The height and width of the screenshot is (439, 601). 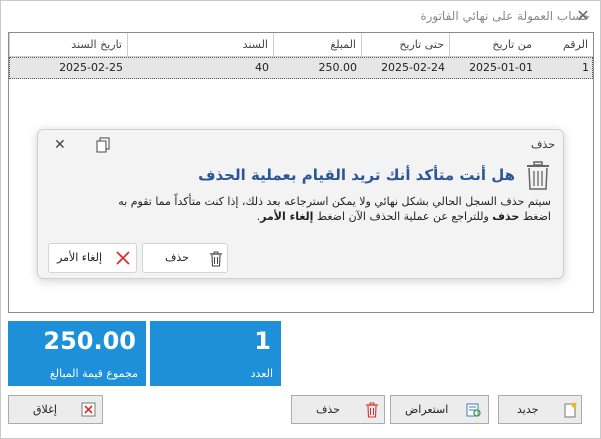 What do you see at coordinates (473, 410) in the screenshot?
I see `browse-icon` at bounding box center [473, 410].